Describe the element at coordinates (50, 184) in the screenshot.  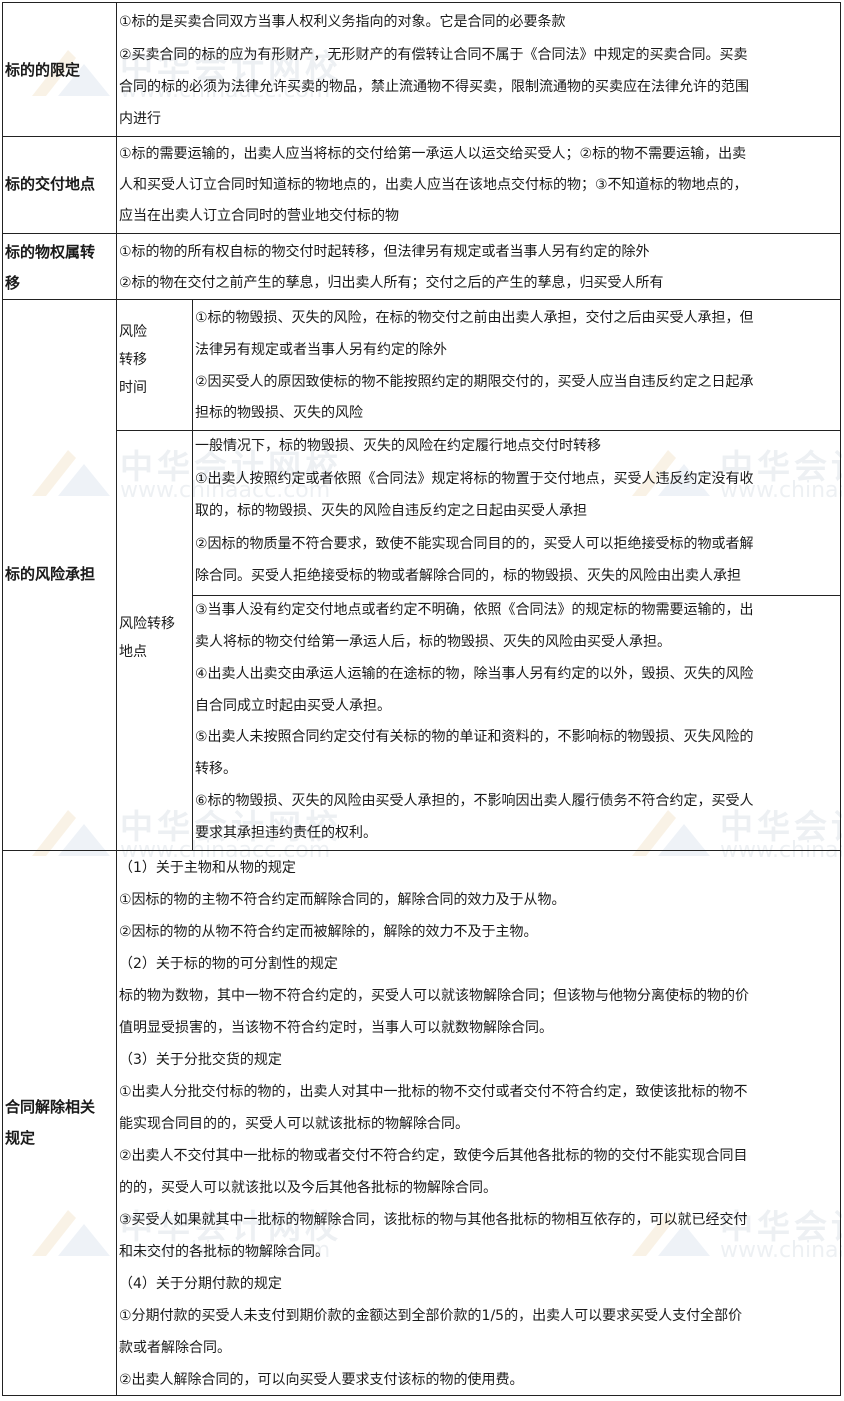
I see `row-header-delivery-place: 标的交付地点` at that location.